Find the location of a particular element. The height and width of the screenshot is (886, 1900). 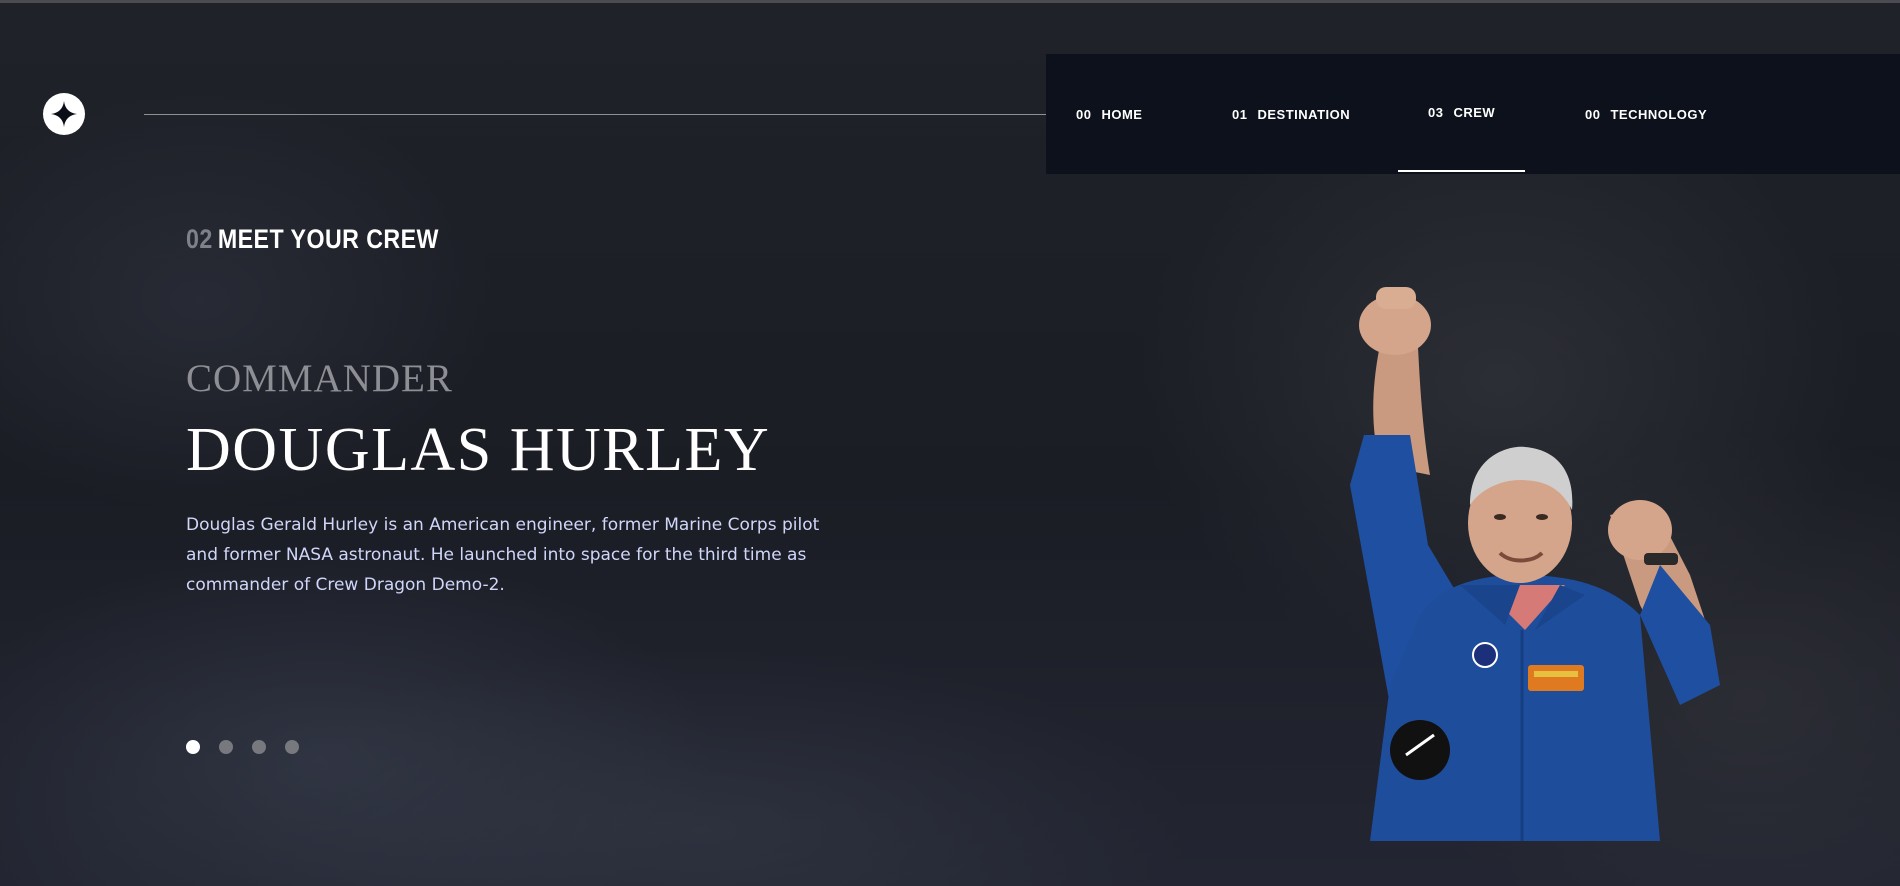

nav-item-label: TECHNOLOGY is located at coordinates (1659, 114).